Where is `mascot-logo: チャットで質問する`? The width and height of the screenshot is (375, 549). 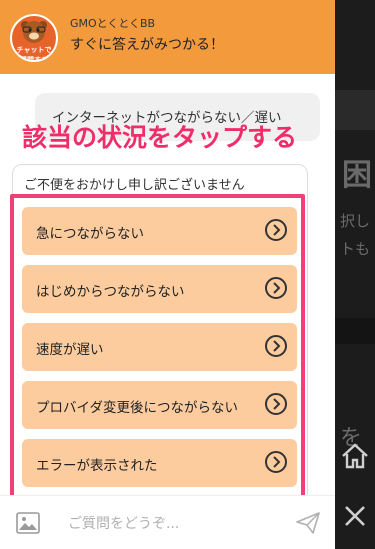
mascot-logo: チャットで質問する is located at coordinates (34, 38).